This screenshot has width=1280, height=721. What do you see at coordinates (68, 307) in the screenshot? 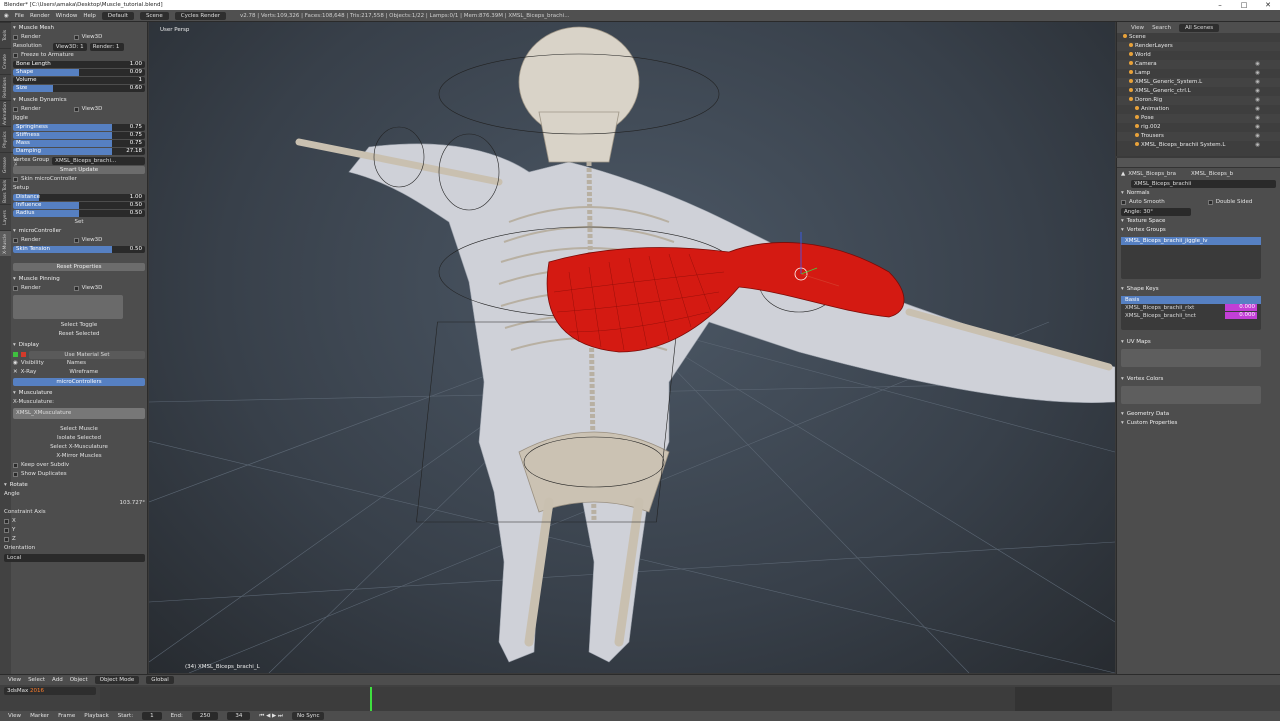
I see `pin-list` at bounding box center [68, 307].